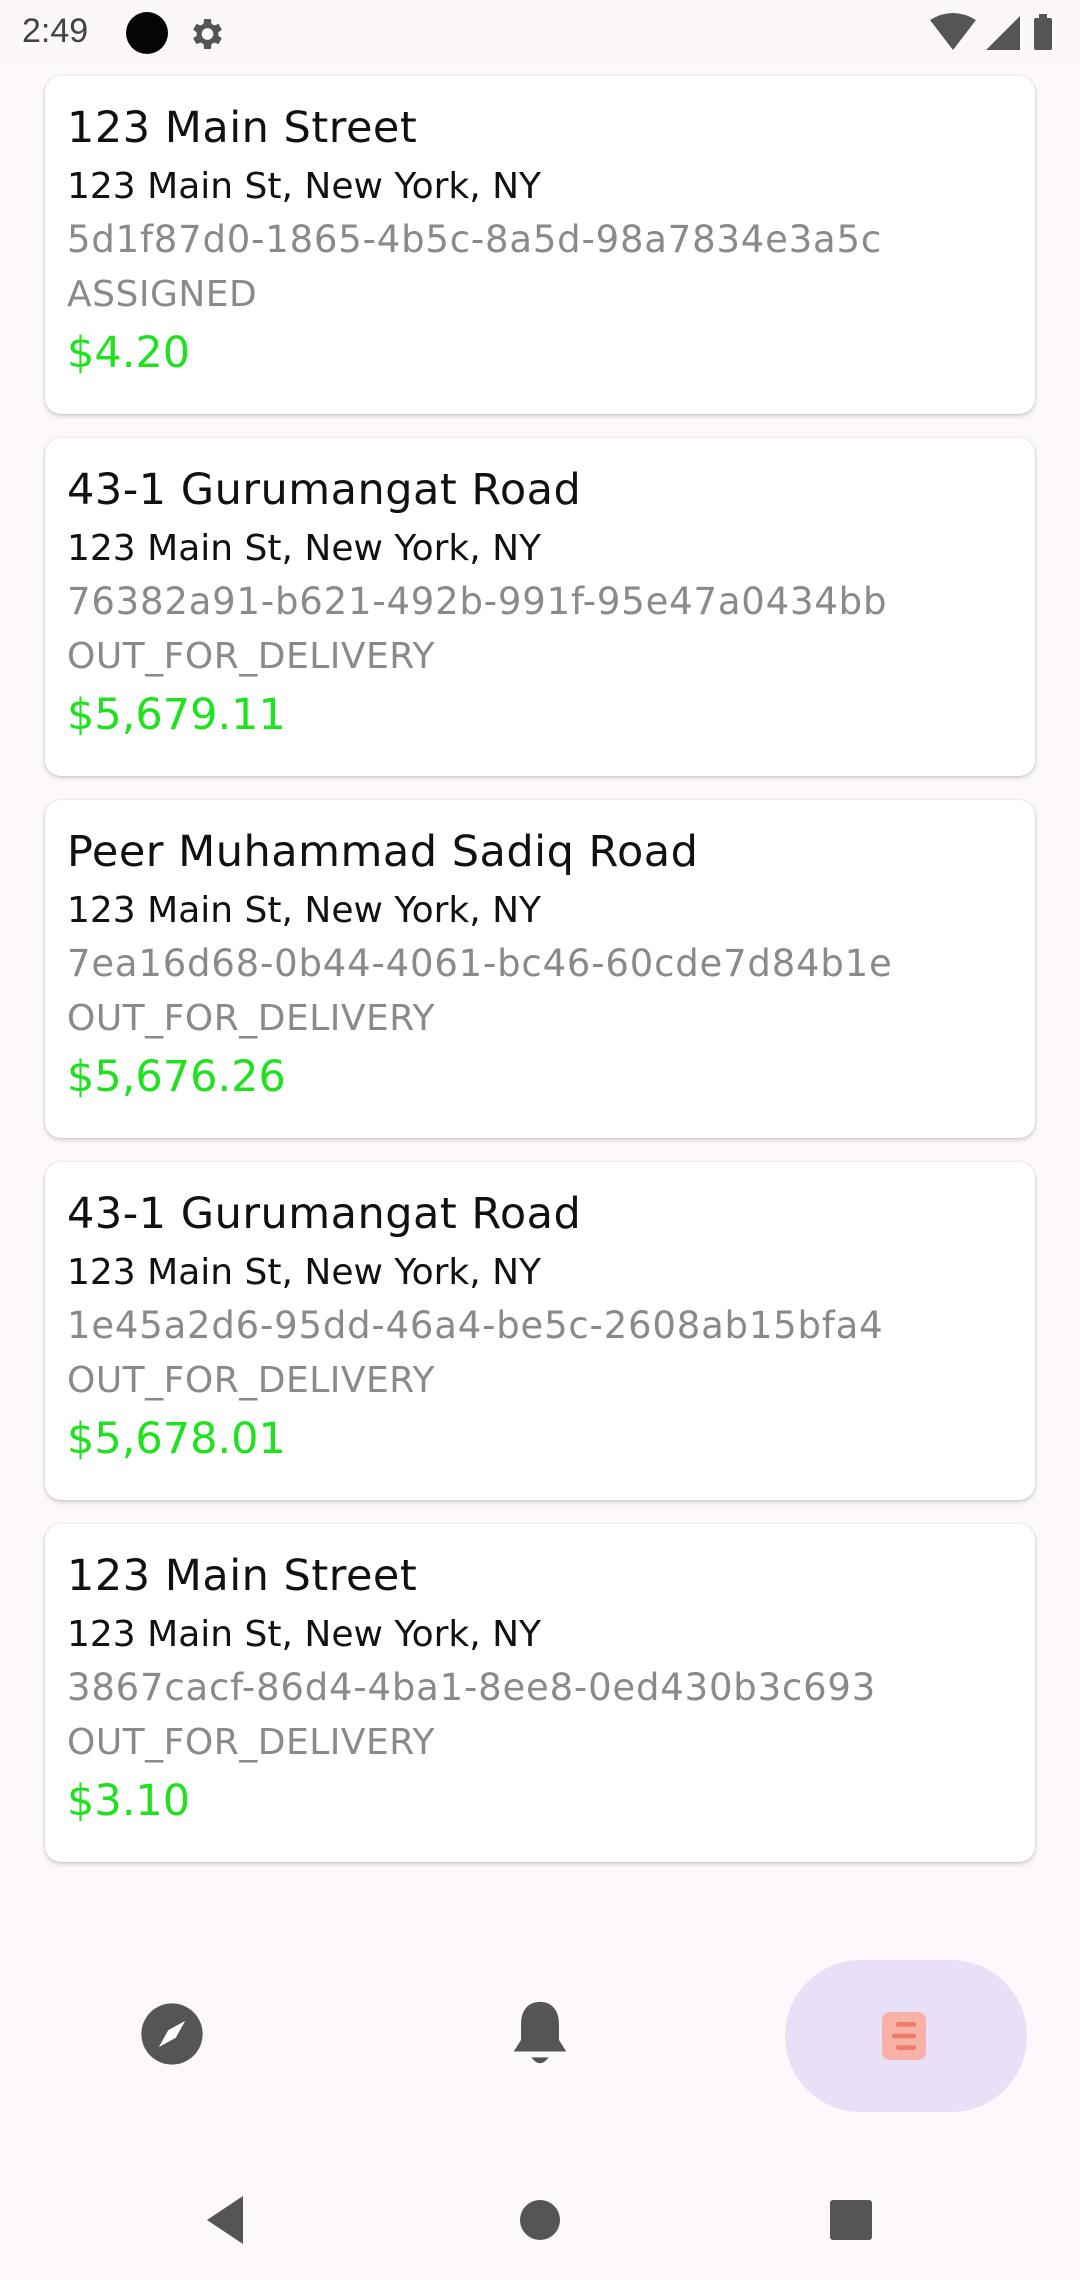 This screenshot has height=2280, width=1080. I want to click on wifi-icon, so click(953, 31).